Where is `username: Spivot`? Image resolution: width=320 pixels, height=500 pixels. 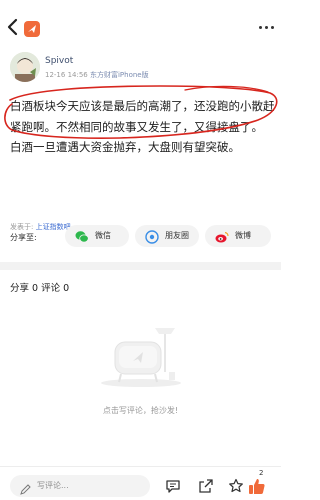 username: Spivot is located at coordinates (59, 61).